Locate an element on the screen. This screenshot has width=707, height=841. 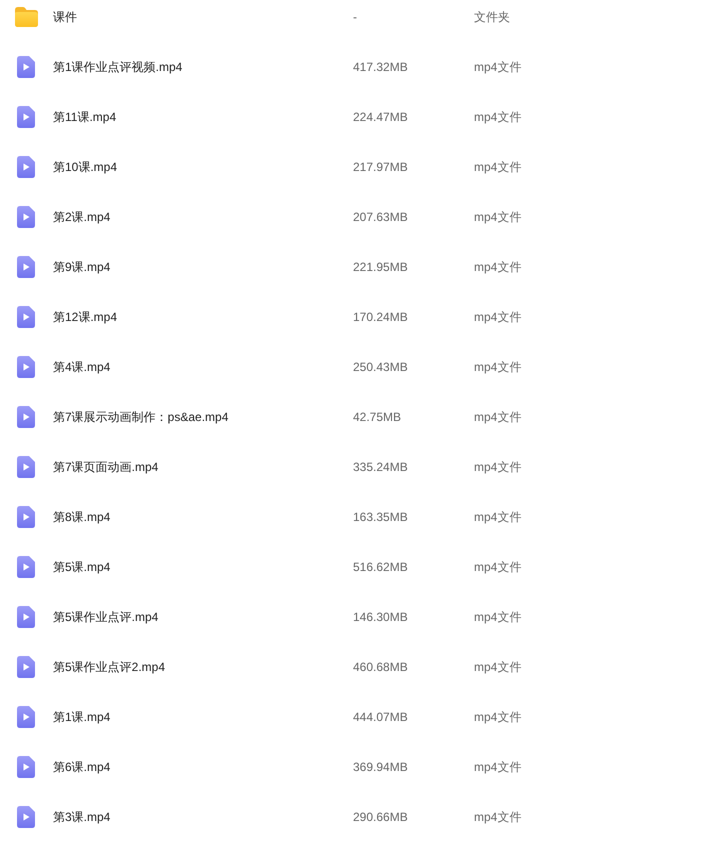
file-size: 224.47MB is located at coordinates (380, 117).